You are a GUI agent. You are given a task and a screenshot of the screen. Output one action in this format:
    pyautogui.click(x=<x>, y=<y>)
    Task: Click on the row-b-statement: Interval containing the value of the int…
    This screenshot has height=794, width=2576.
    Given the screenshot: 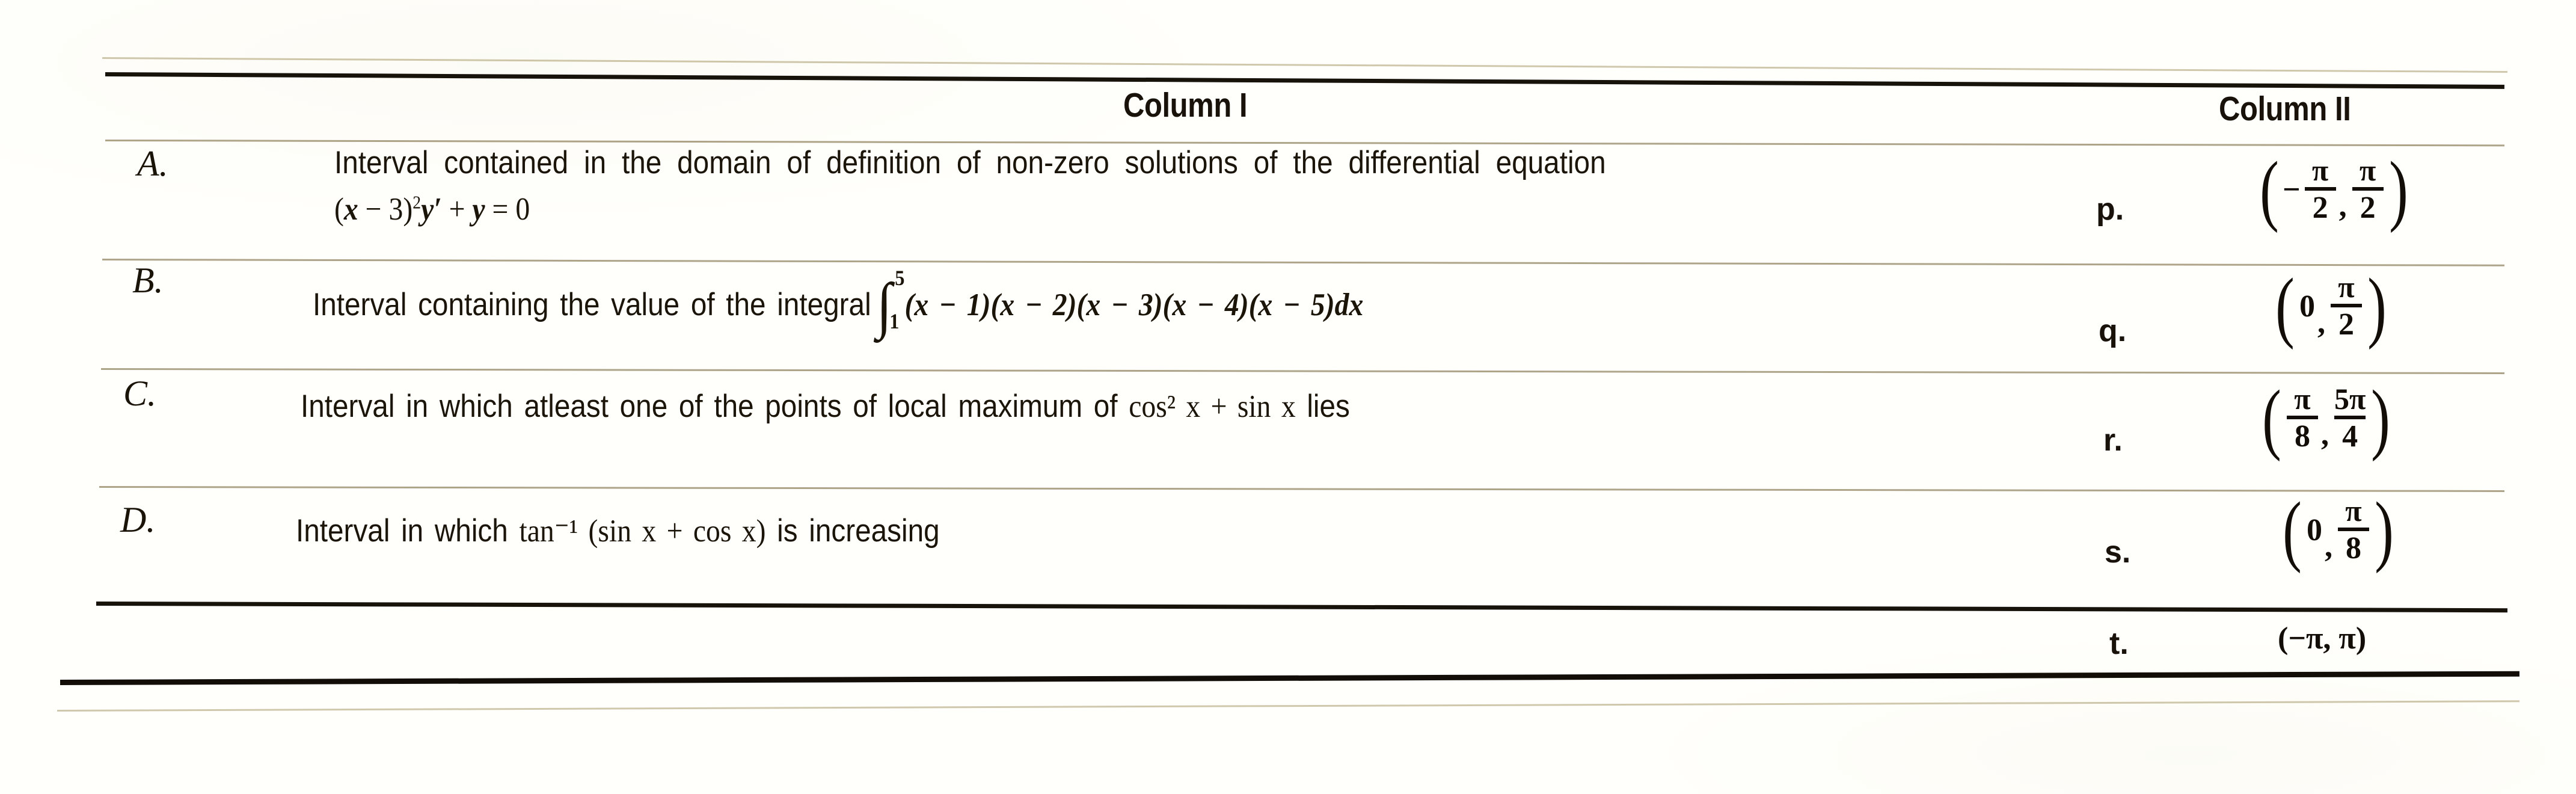 What is the action you would take?
    pyautogui.click(x=838, y=301)
    